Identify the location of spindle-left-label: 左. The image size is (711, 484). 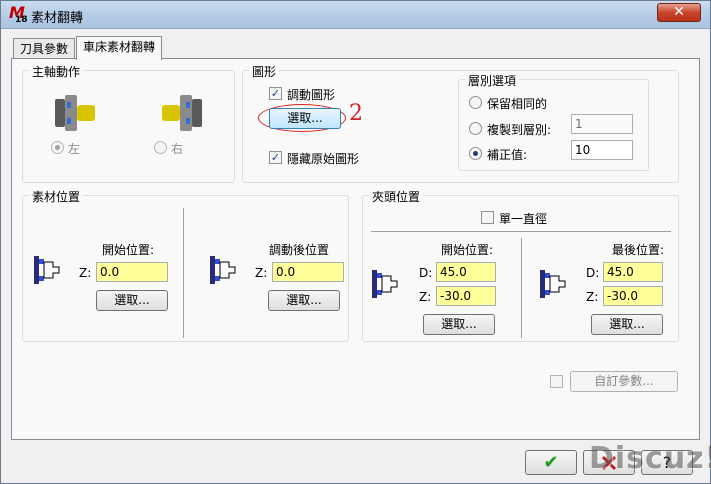
(74, 149).